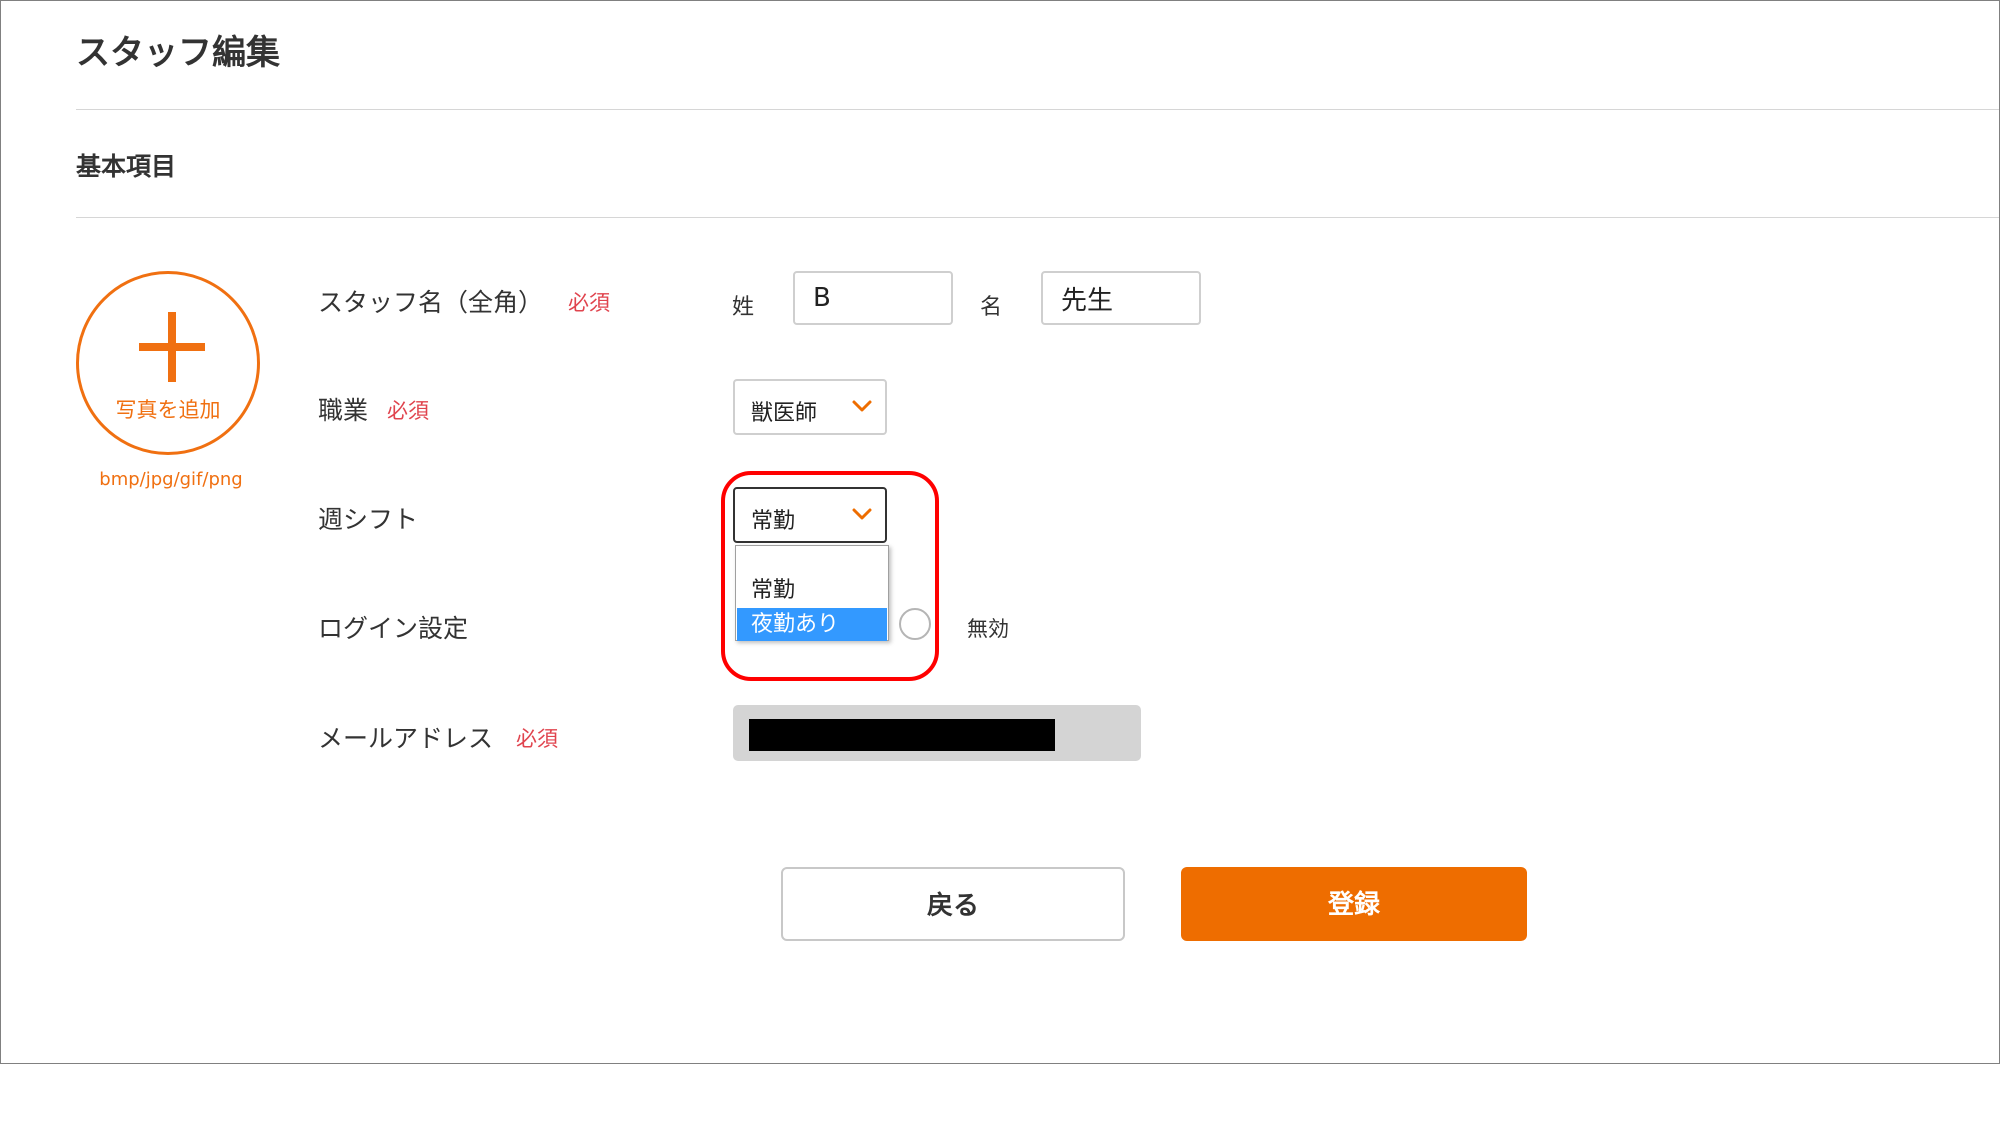 This screenshot has height=1146, width=2002. I want to click on login-settings-label: ログイン設定, so click(393, 628).